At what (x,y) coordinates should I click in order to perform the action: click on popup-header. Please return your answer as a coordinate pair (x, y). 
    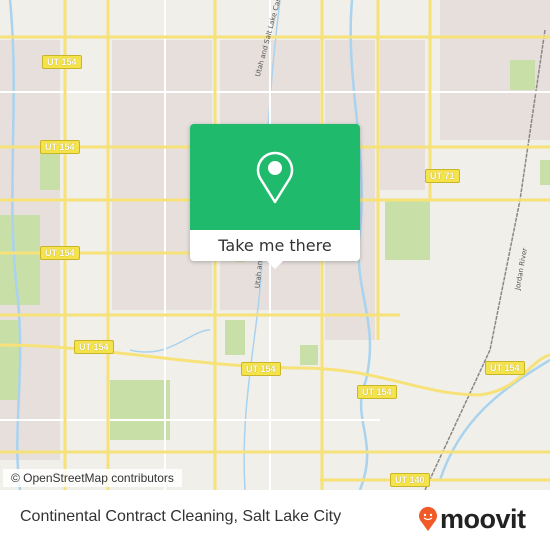
    Looking at the image, I should click on (275, 177).